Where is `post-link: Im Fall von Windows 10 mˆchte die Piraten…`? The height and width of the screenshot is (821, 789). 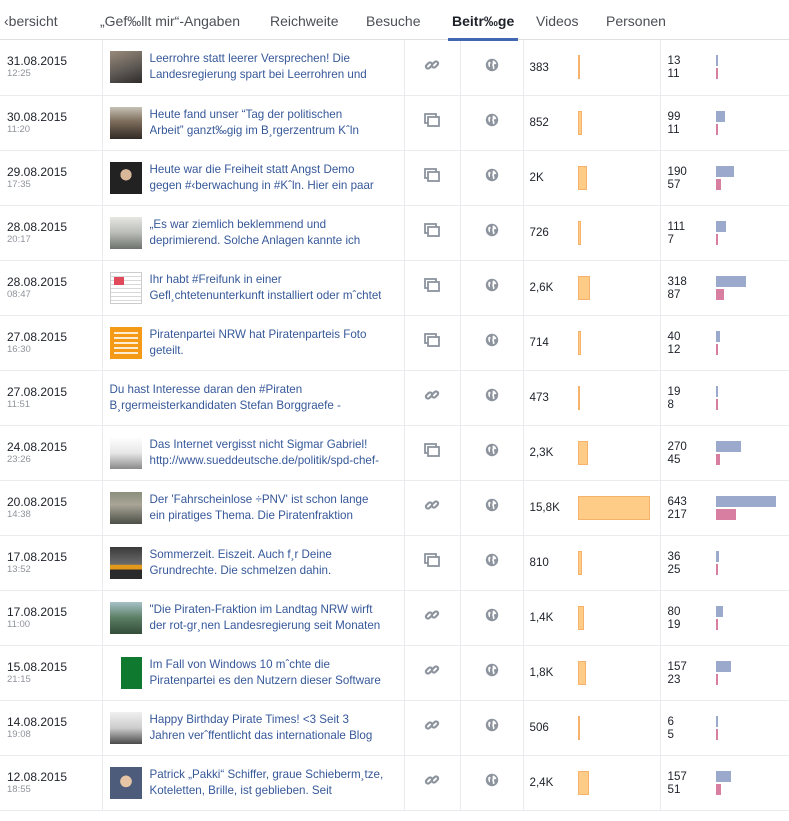 post-link: Im Fall von Windows 10 mˆchte die Piraten… is located at coordinates (265, 673).